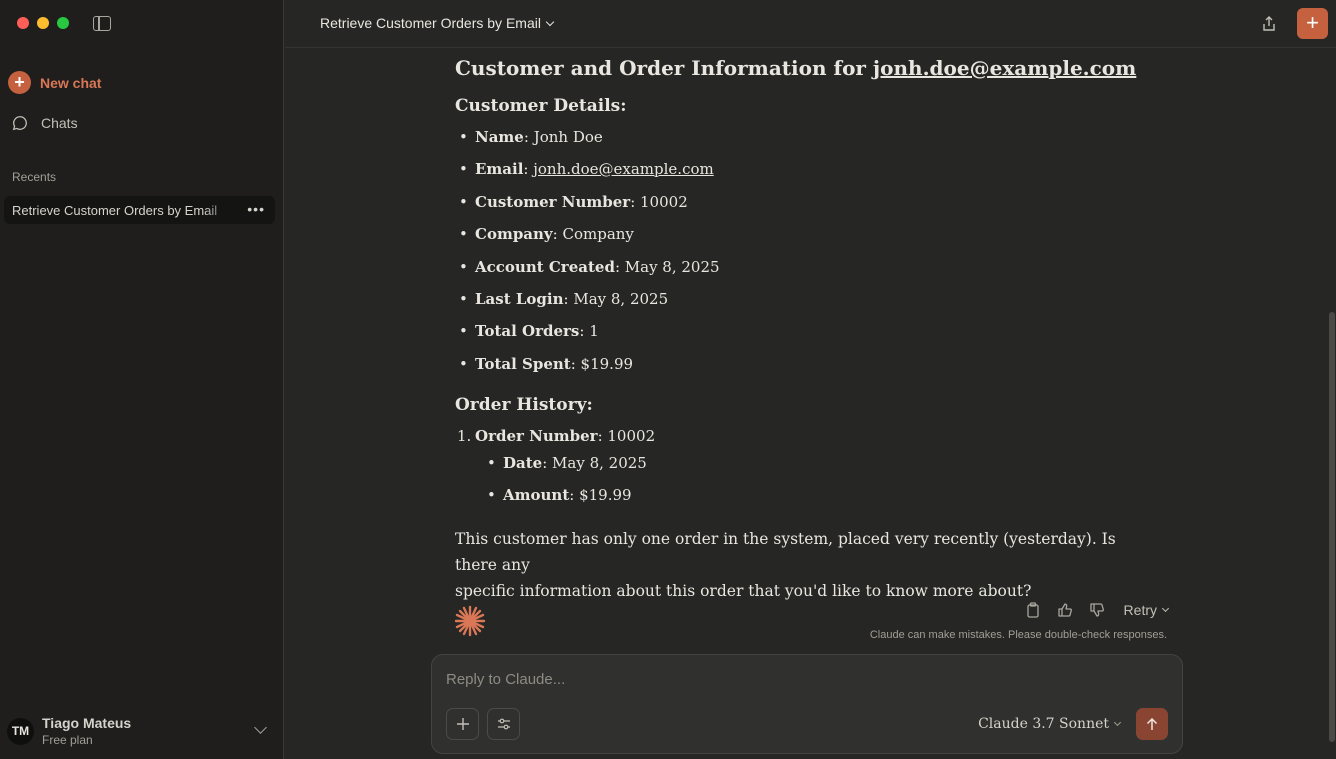 The image size is (1336, 759). I want to click on claude-logo-icon, so click(470, 621).